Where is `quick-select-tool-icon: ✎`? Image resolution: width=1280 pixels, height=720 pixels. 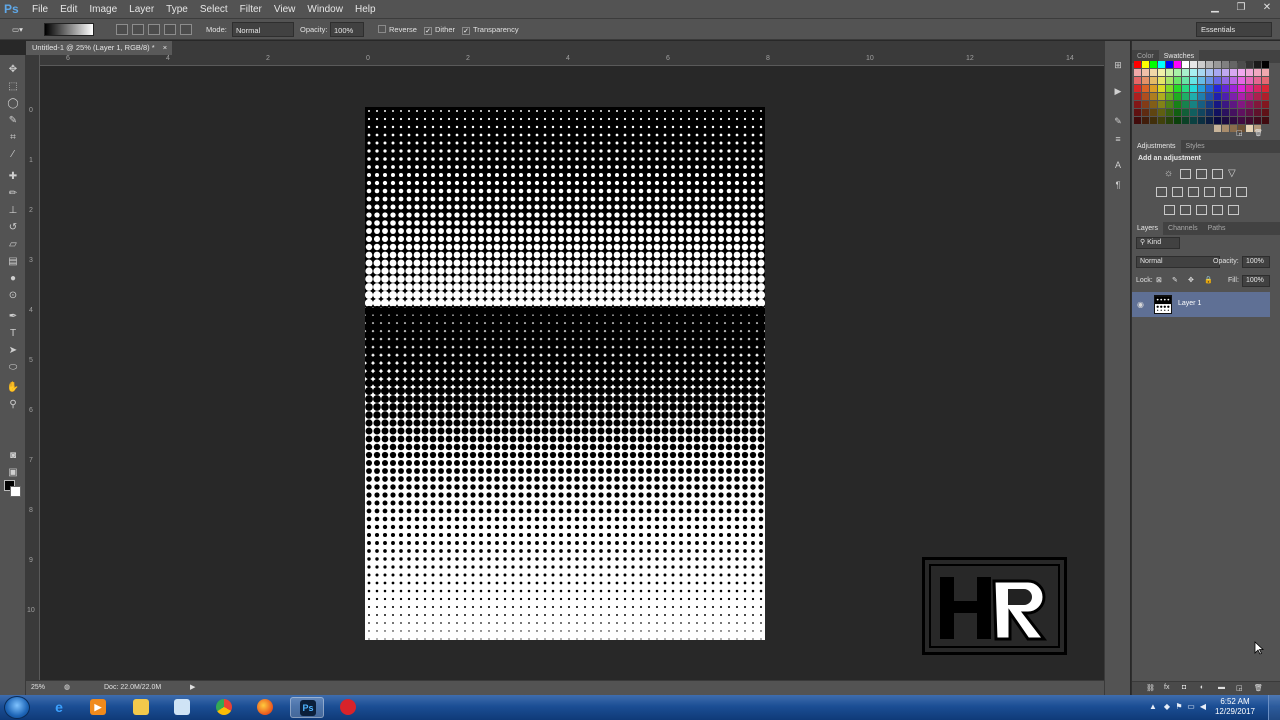 quick-select-tool-icon: ✎ is located at coordinates (13, 121).